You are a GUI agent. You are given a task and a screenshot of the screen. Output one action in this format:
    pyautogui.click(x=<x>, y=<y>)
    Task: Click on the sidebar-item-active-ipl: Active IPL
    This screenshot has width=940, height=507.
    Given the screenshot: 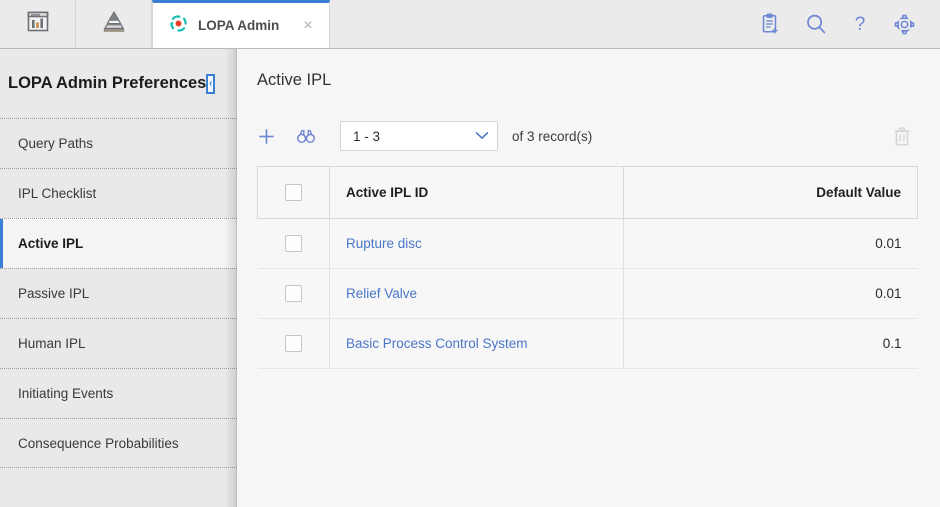 What is the action you would take?
    pyautogui.click(x=118, y=243)
    